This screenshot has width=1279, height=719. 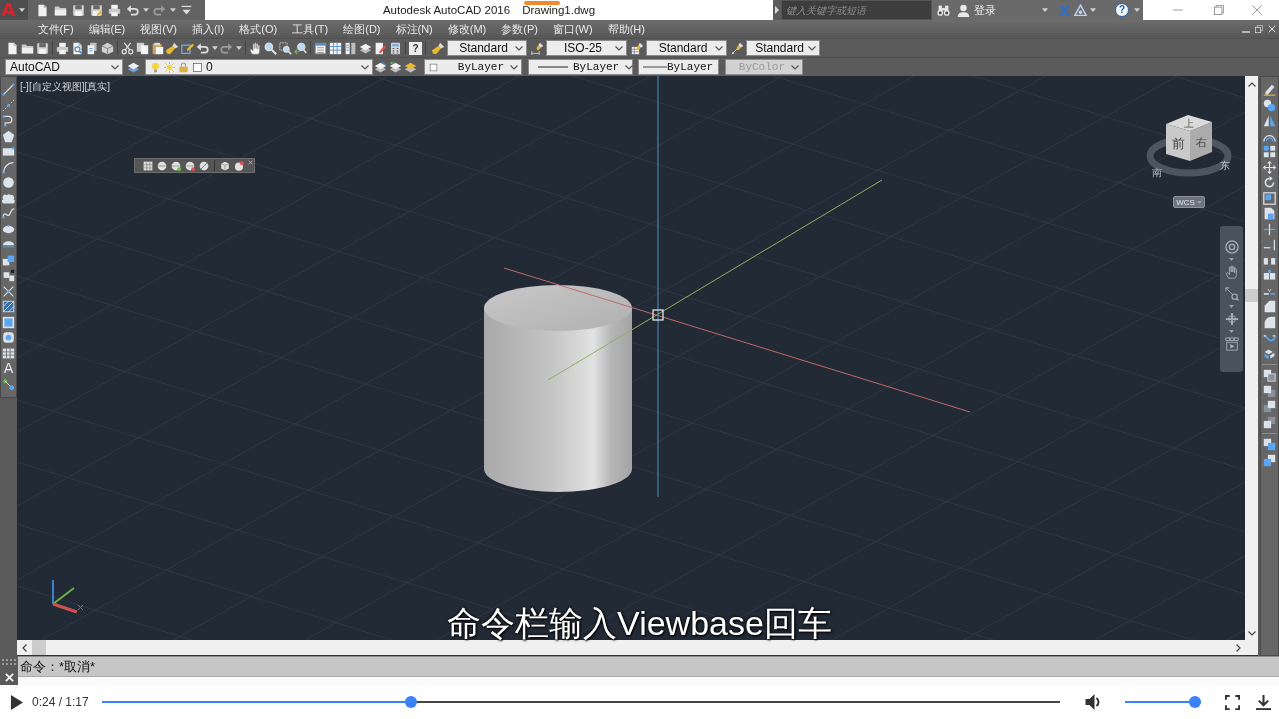 What do you see at coordinates (8, 276) in the screenshot?
I see `block-shapes-icon` at bounding box center [8, 276].